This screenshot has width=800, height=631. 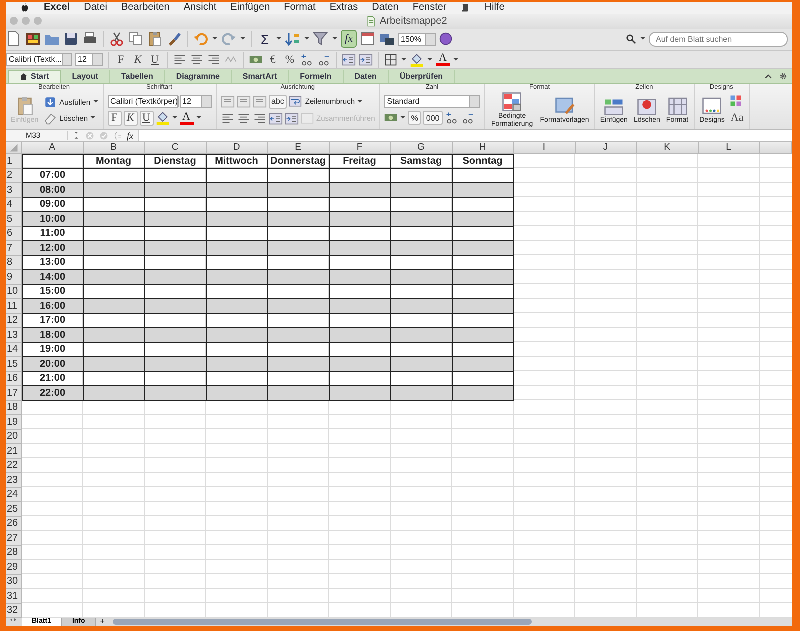 I want to click on row-header: 3, so click(x=14, y=190).